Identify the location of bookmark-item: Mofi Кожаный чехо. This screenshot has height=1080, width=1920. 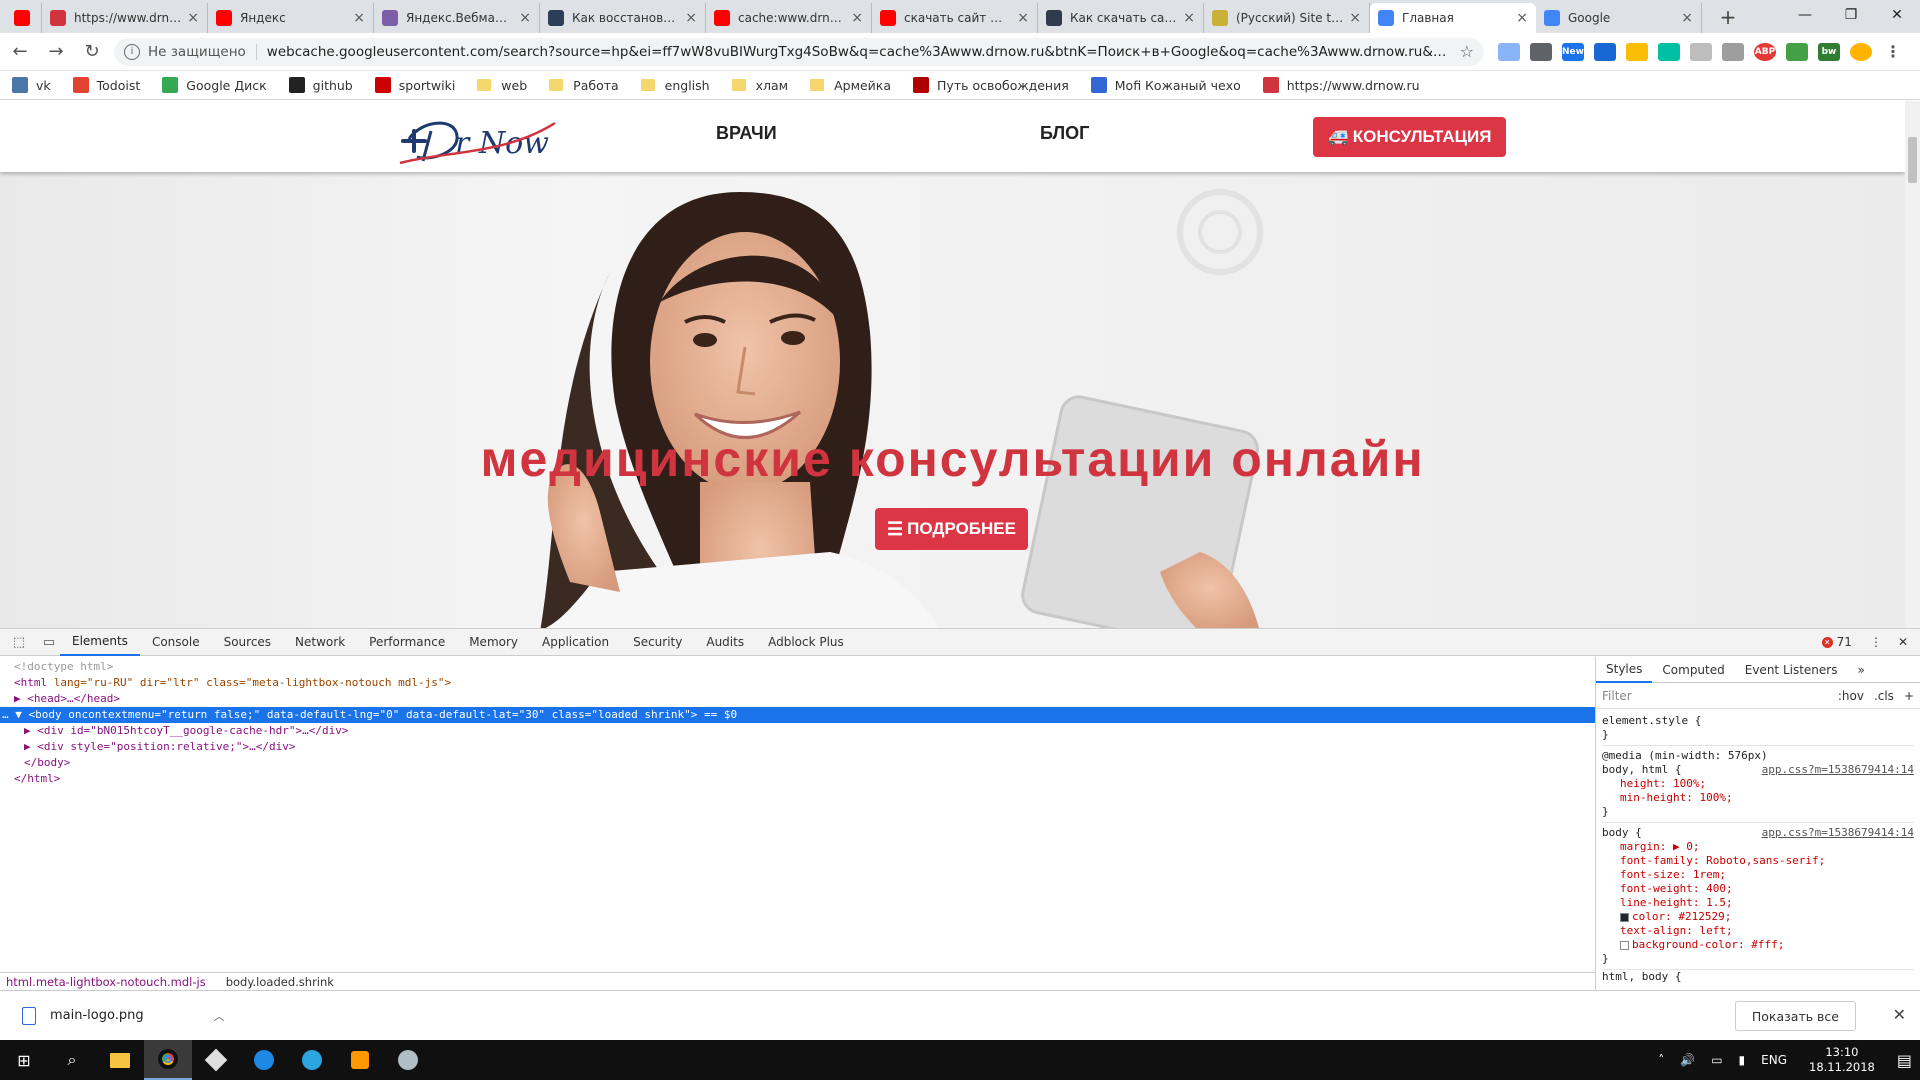
(1165, 85).